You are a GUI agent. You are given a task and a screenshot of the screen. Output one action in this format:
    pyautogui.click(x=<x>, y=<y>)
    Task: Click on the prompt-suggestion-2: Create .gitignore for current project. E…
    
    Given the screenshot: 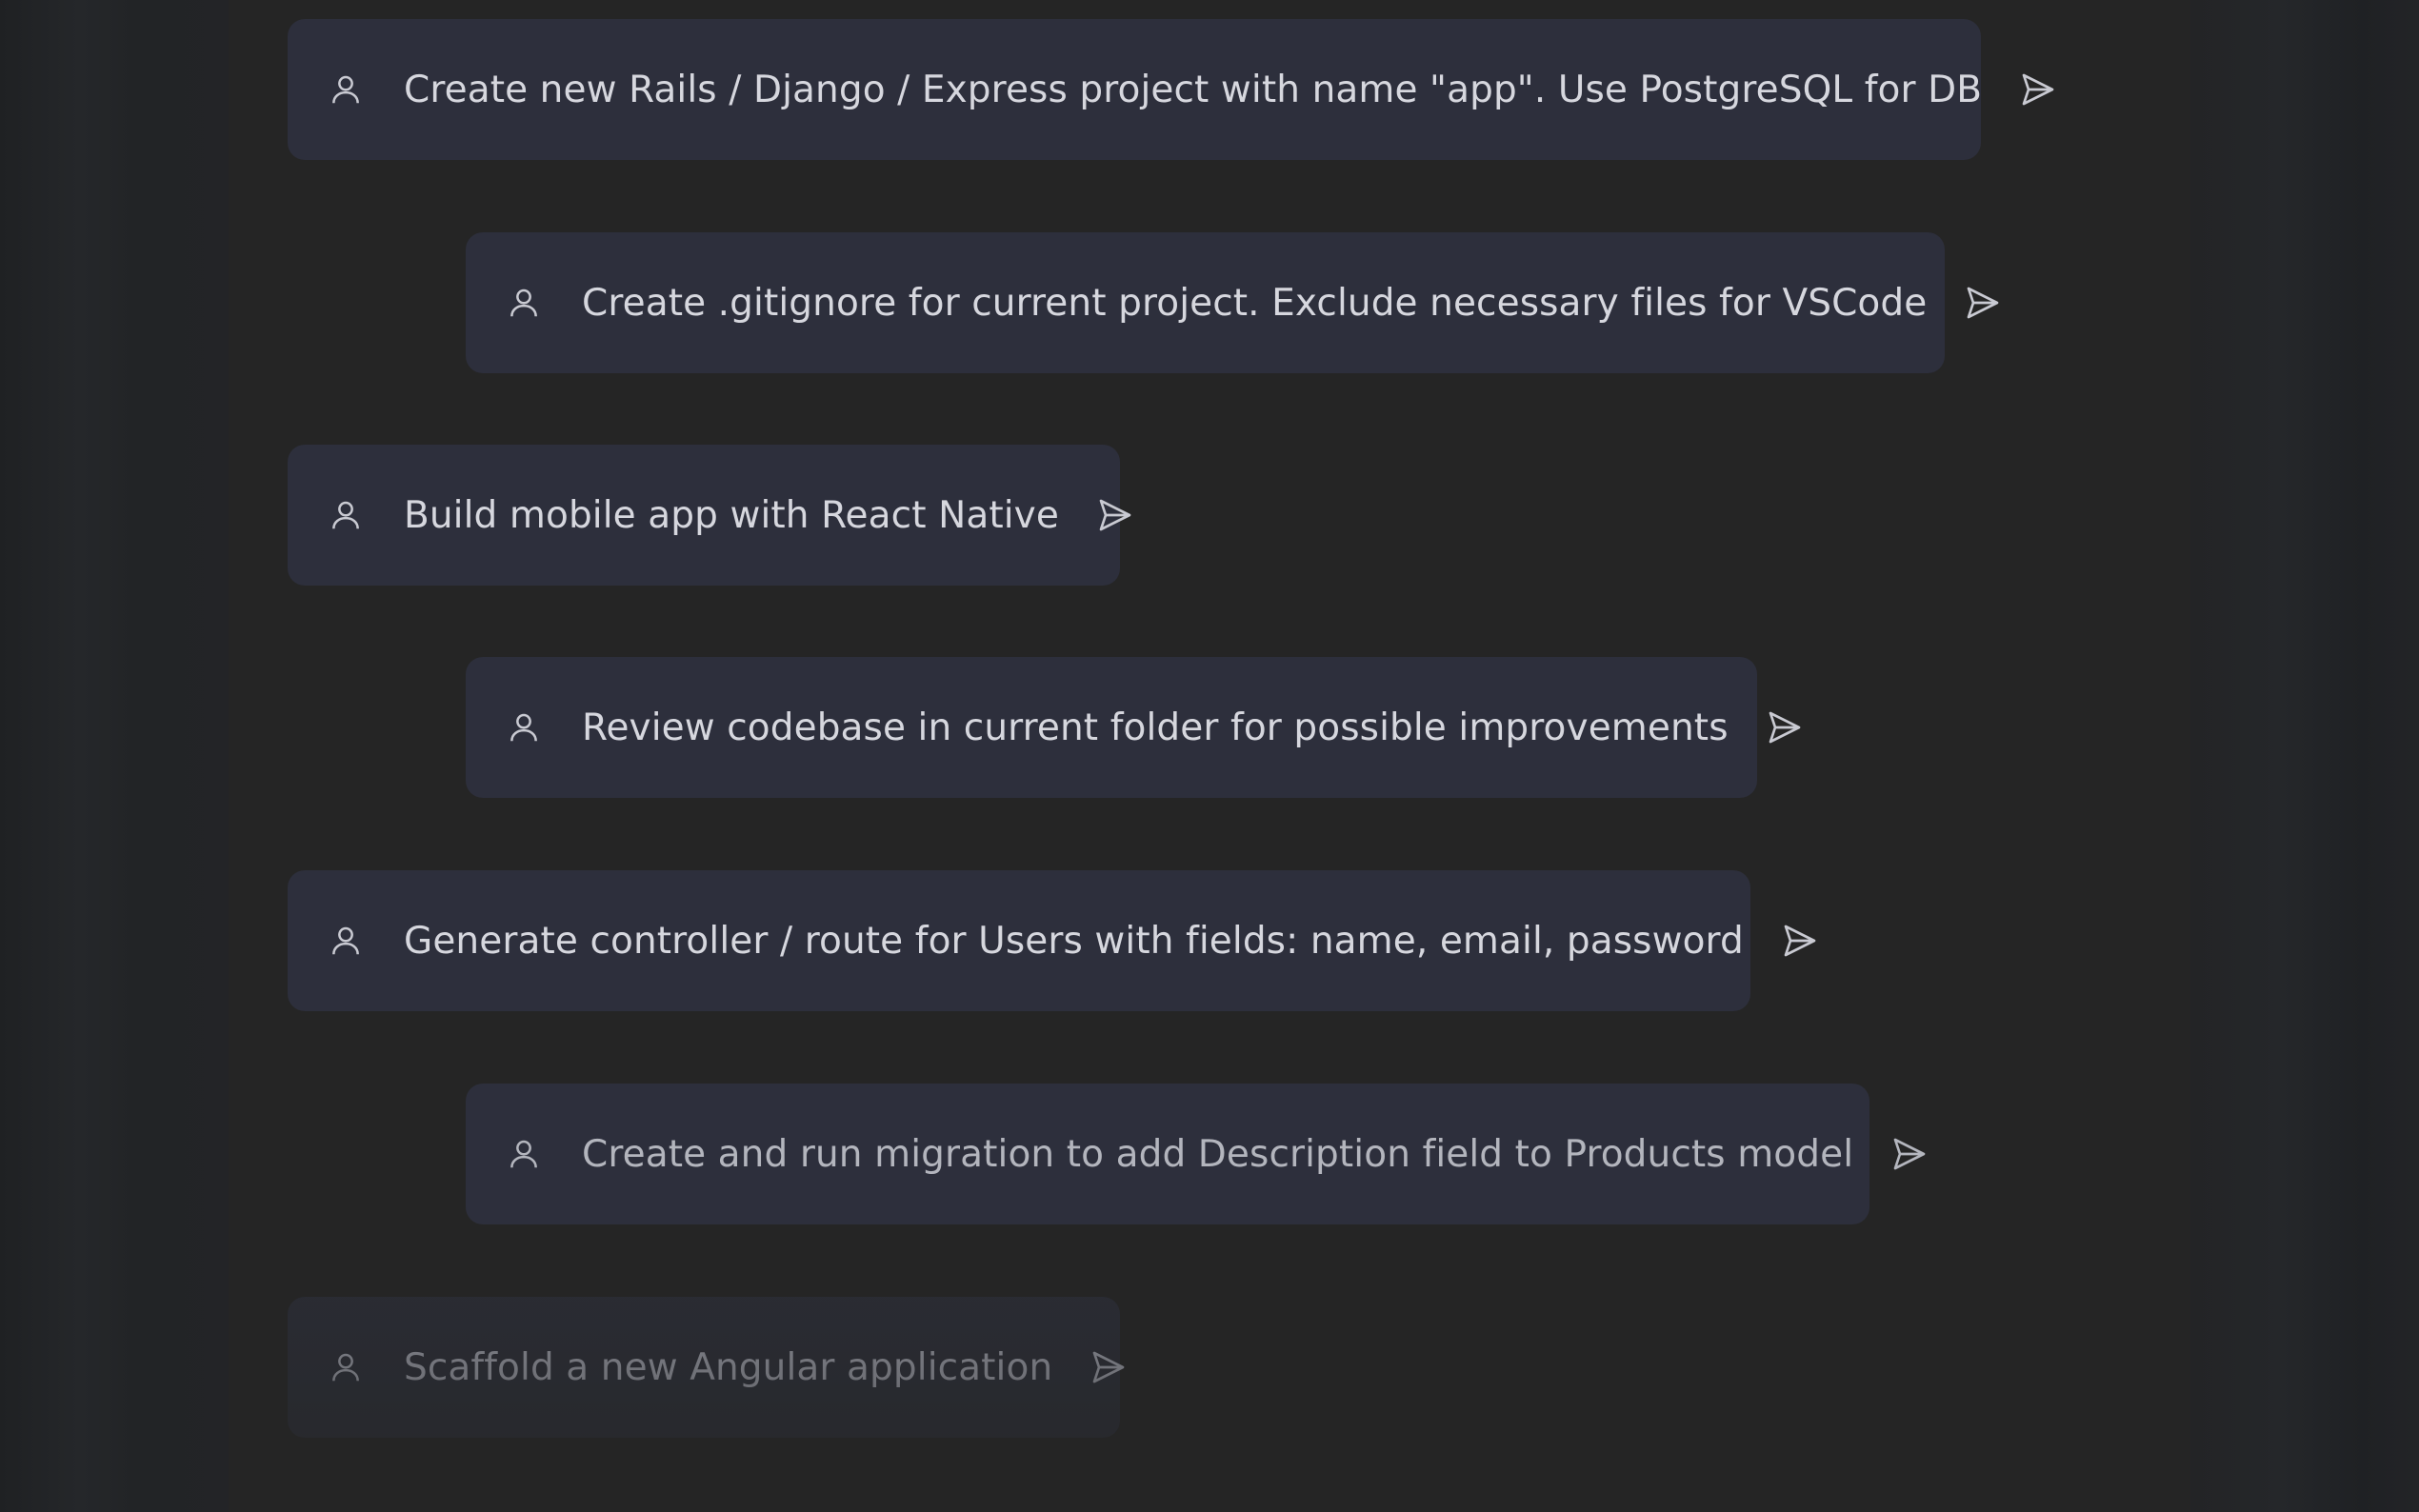 What is the action you would take?
    pyautogui.click(x=1232, y=302)
    